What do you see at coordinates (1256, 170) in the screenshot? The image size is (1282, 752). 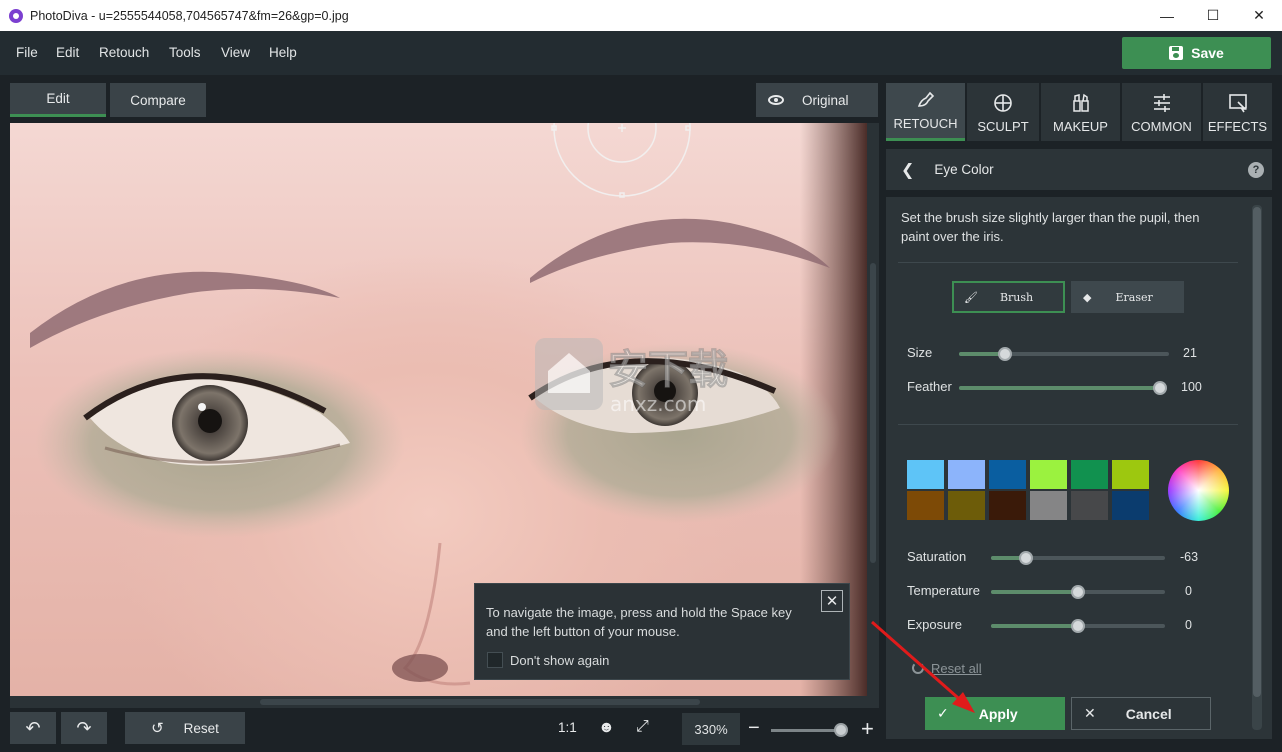 I see `help-icon: ?` at bounding box center [1256, 170].